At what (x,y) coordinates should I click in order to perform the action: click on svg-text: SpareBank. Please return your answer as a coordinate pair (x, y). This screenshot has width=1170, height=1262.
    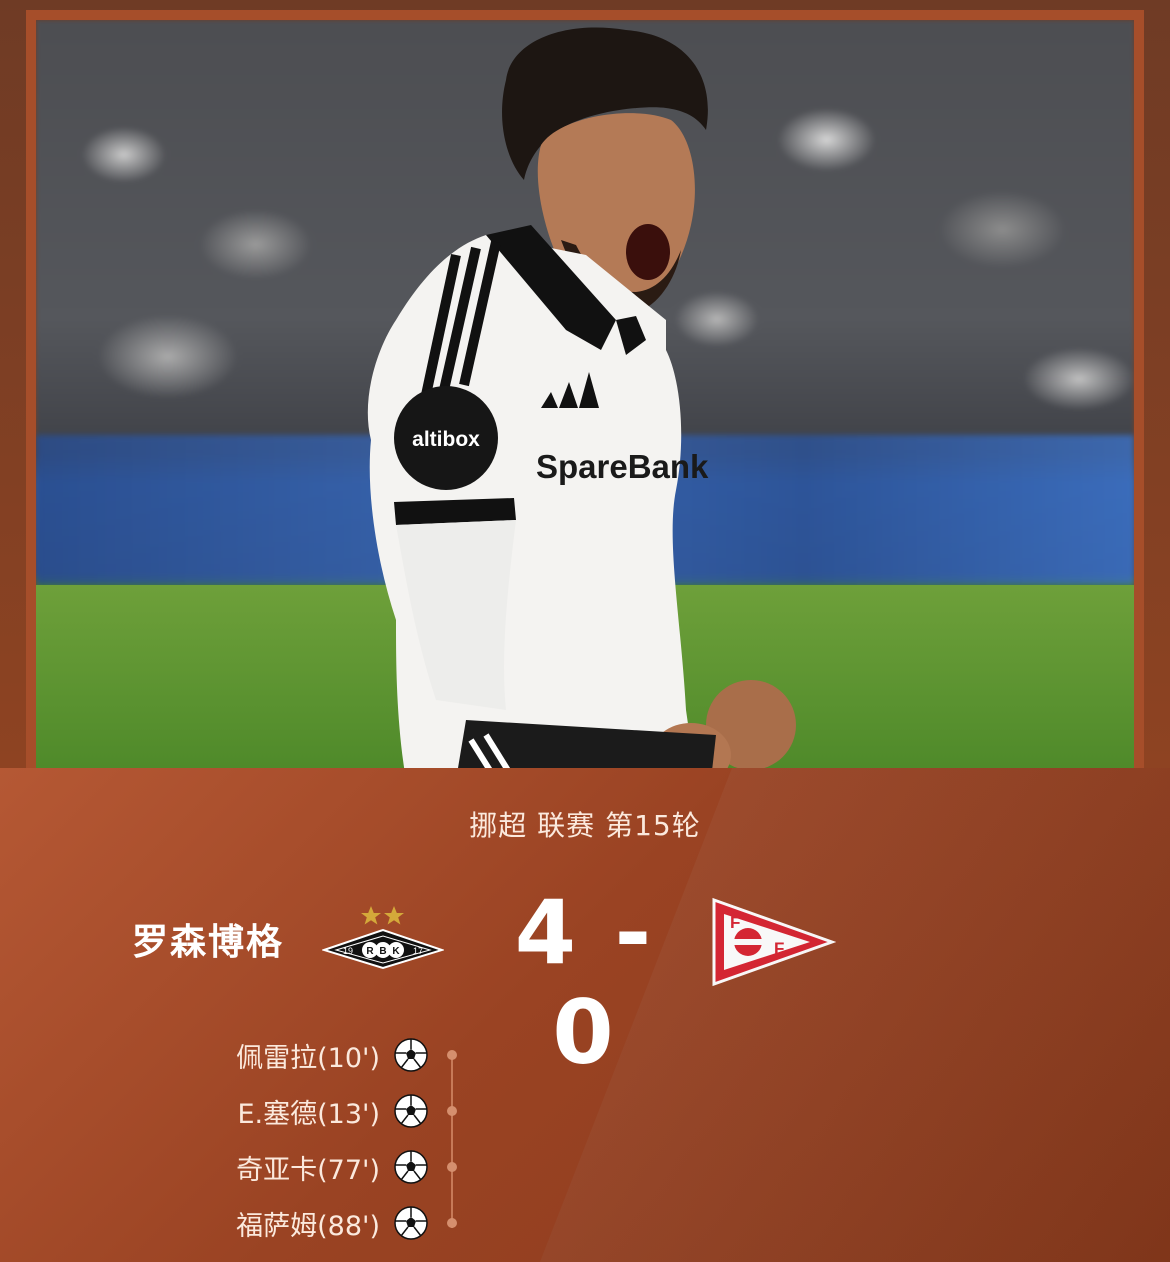
    Looking at the image, I should click on (622, 466).